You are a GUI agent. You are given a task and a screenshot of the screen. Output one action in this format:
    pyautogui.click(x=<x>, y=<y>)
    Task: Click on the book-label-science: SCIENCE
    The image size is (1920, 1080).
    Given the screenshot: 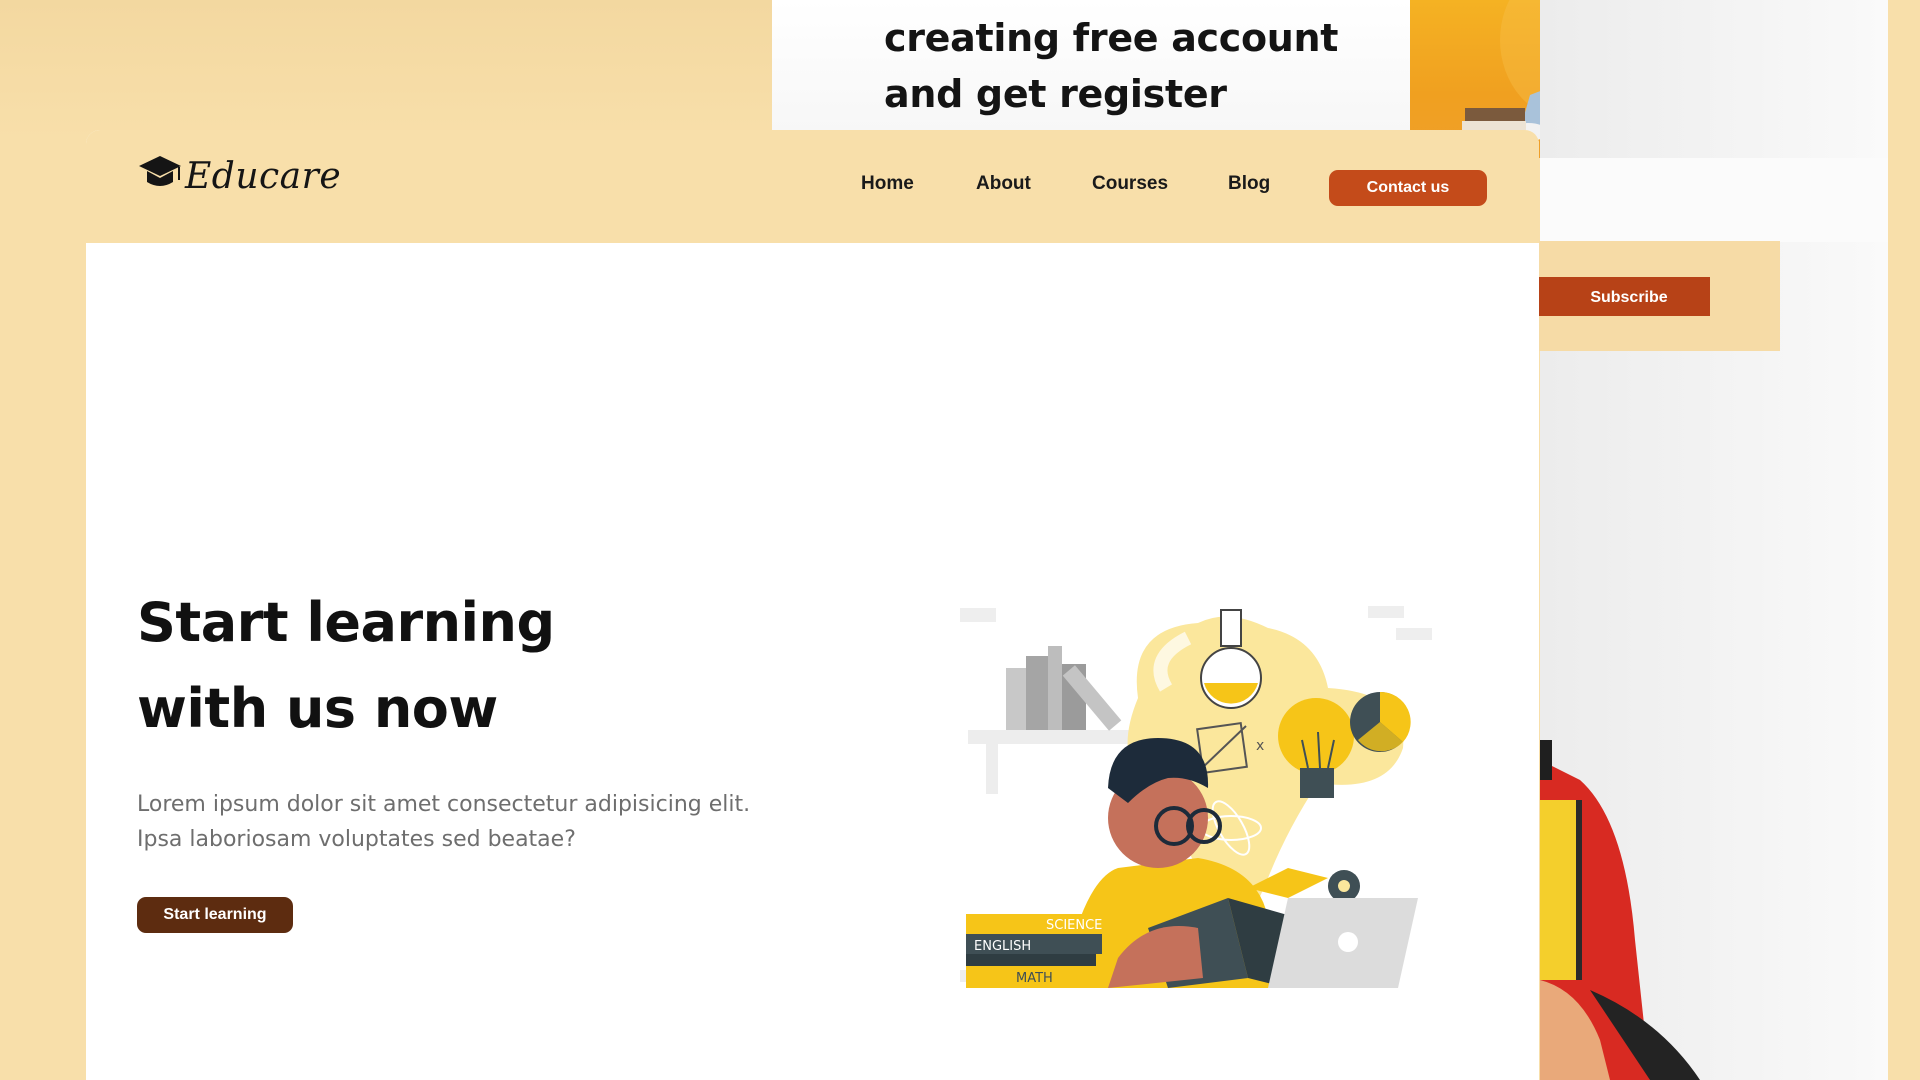 What is the action you would take?
    pyautogui.click(x=1074, y=925)
    